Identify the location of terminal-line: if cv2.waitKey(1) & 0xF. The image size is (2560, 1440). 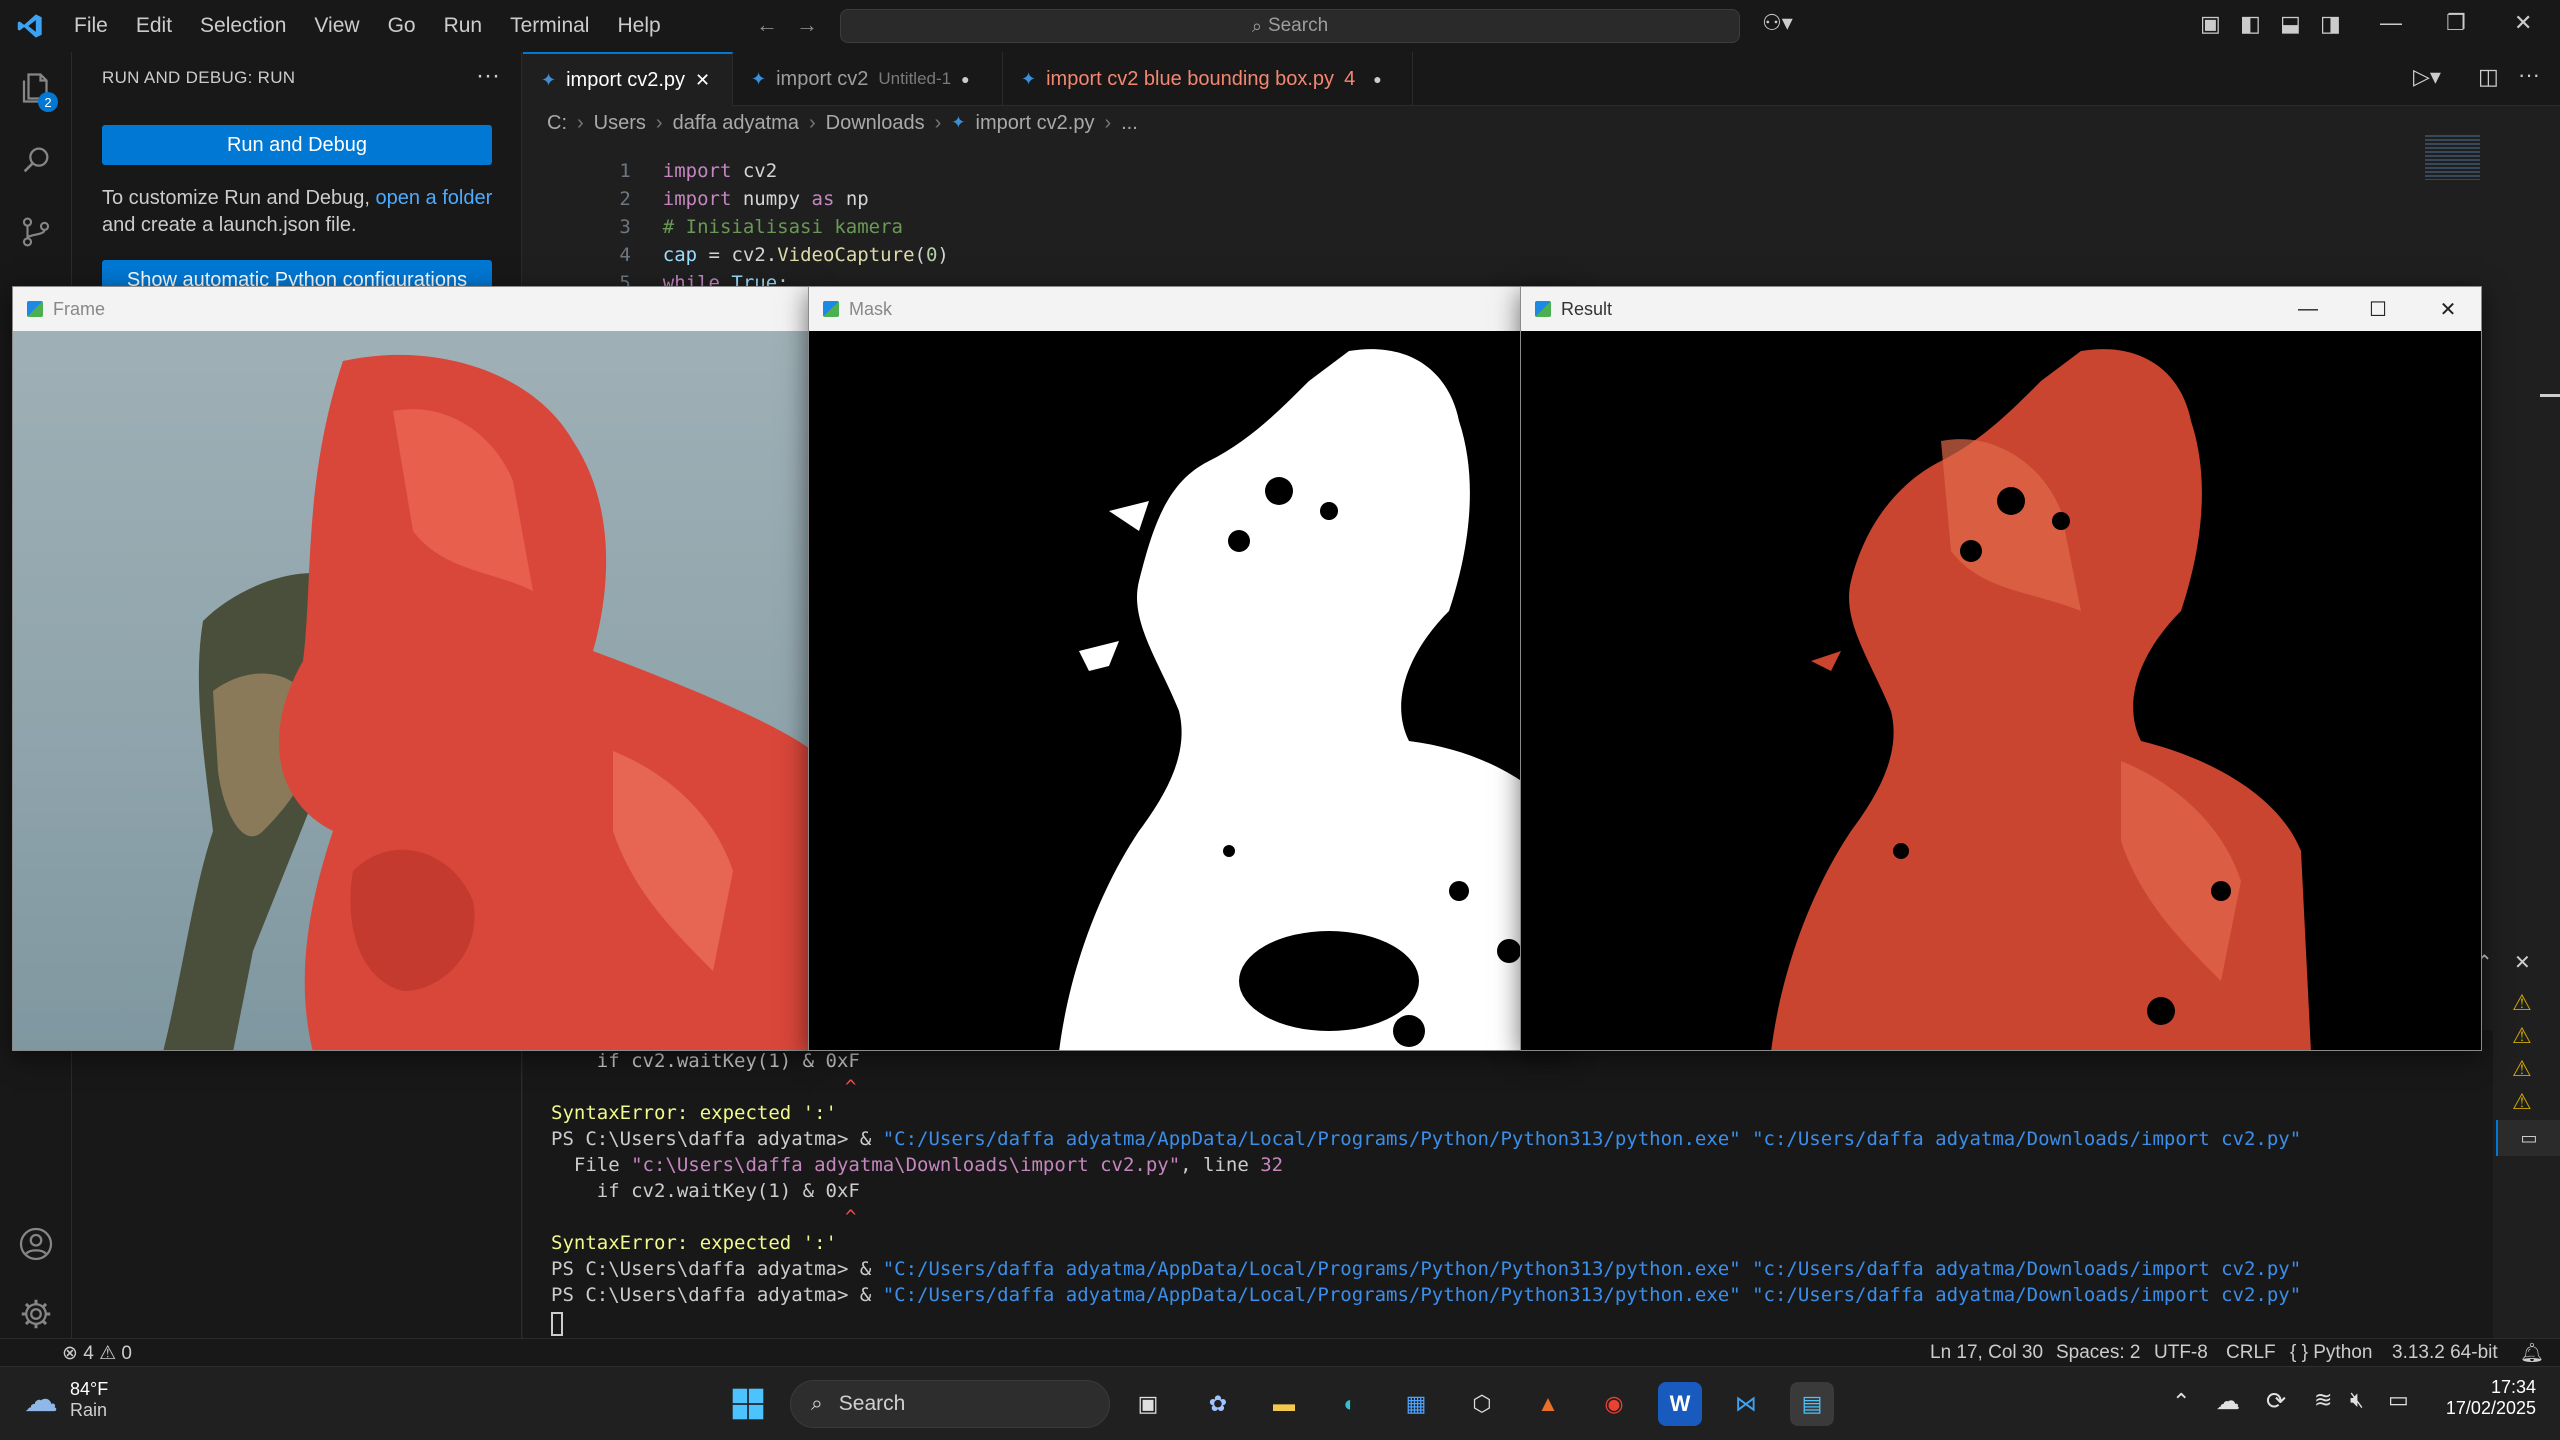
(705, 1191).